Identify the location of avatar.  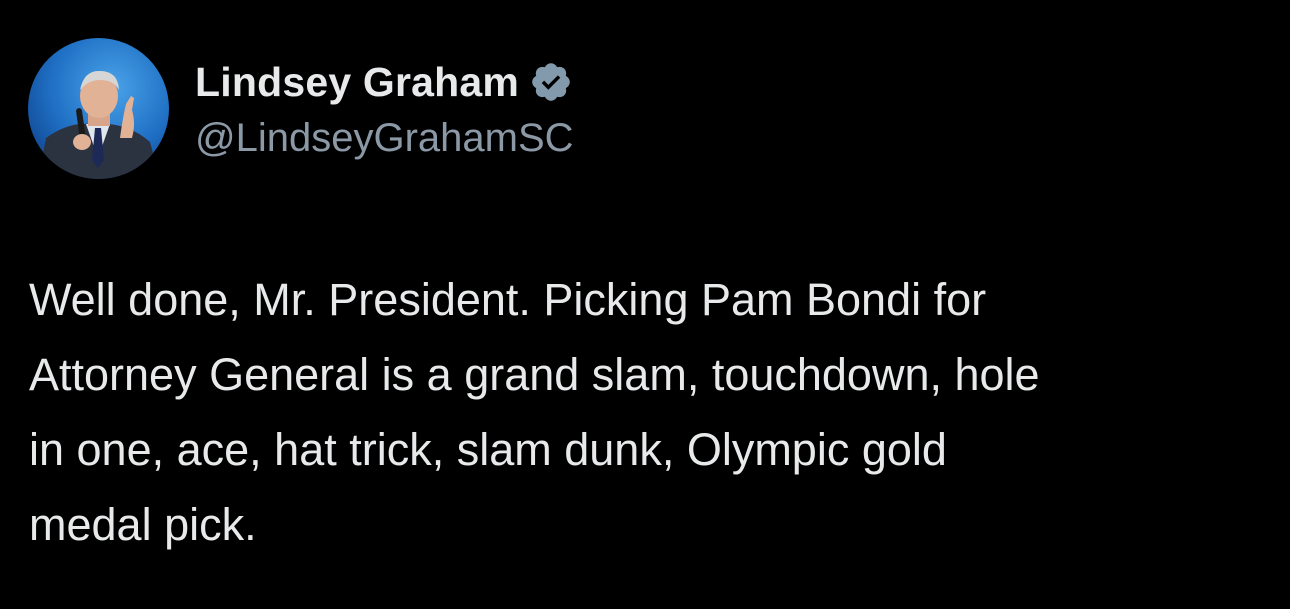
(98, 108).